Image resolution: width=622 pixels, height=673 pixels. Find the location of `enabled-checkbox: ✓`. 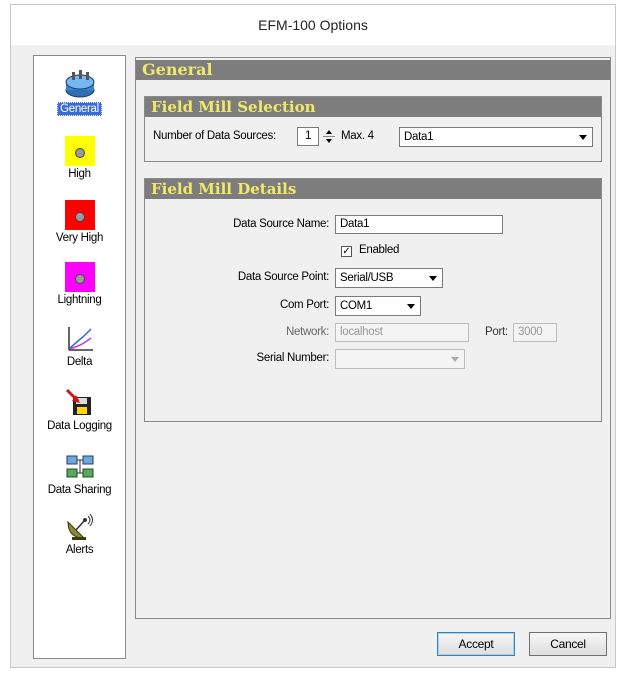

enabled-checkbox: ✓ is located at coordinates (346, 251).